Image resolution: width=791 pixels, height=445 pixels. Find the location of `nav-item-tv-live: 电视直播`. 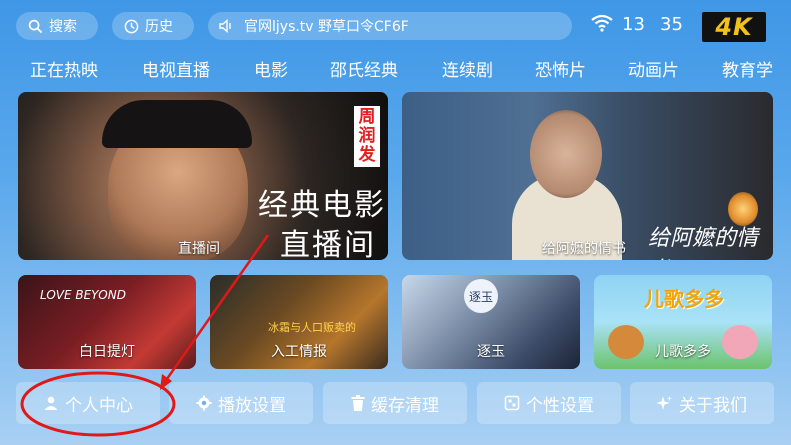

nav-item-tv-live: 电视直播 is located at coordinates (176, 68).